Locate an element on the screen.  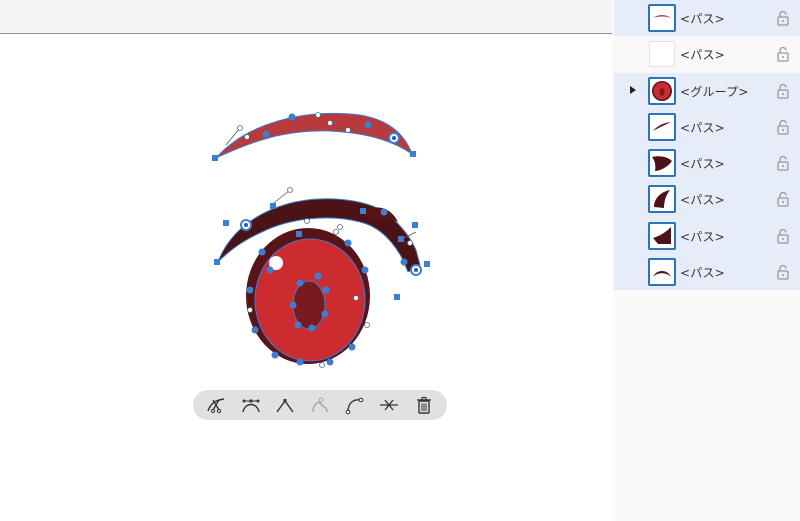
anchor-toolbar is located at coordinates (320, 405).